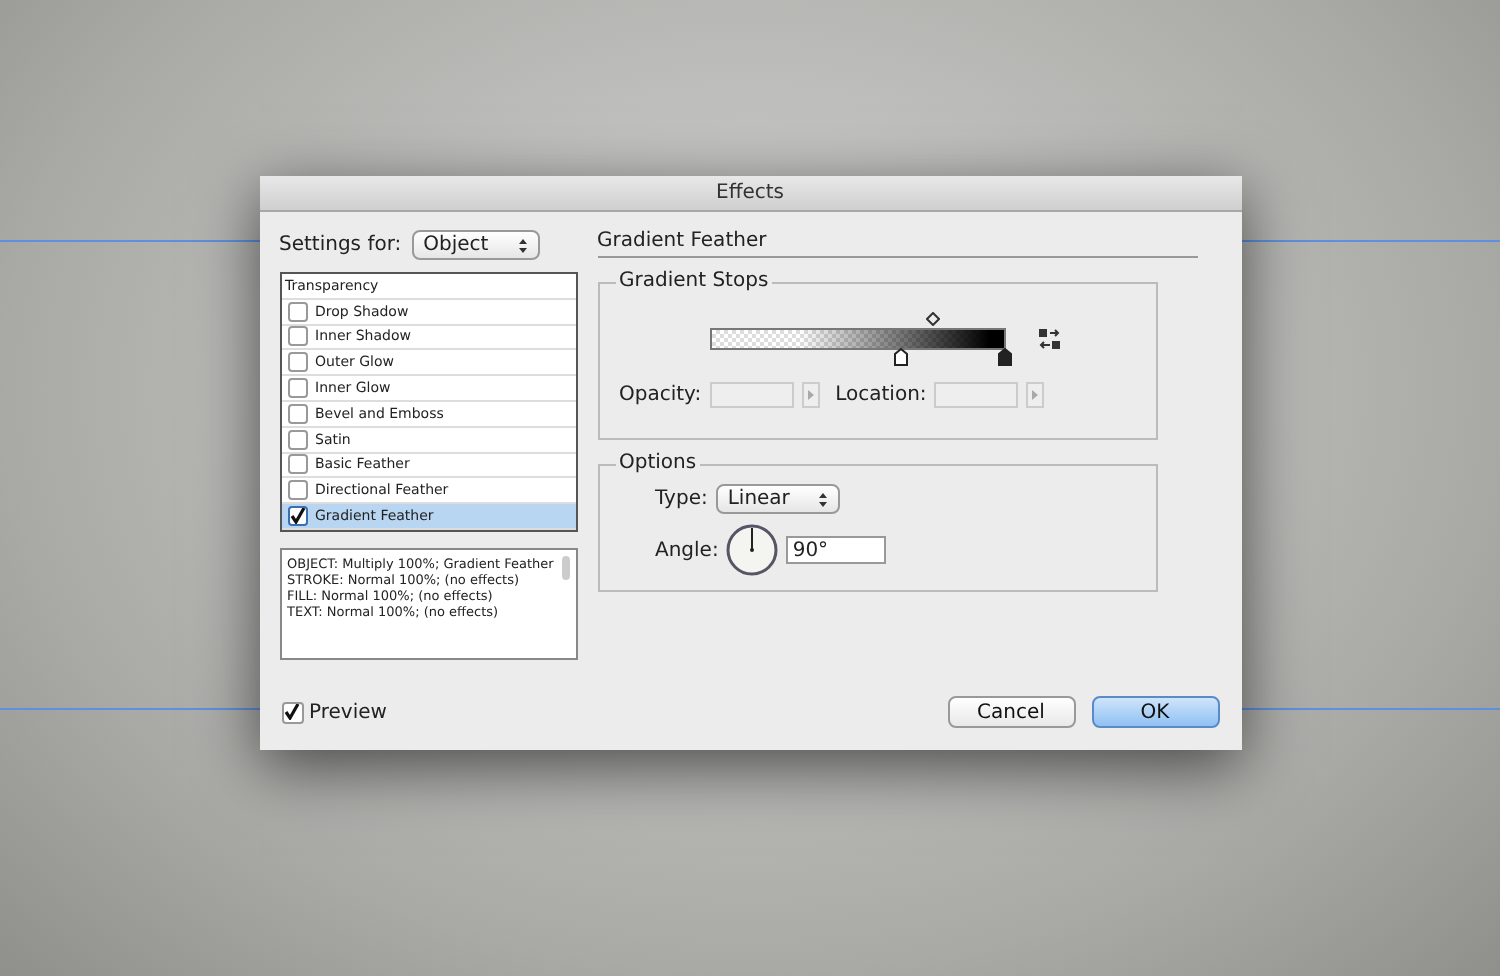  What do you see at coordinates (1011, 712) in the screenshot?
I see `cancel-button: Cancel` at bounding box center [1011, 712].